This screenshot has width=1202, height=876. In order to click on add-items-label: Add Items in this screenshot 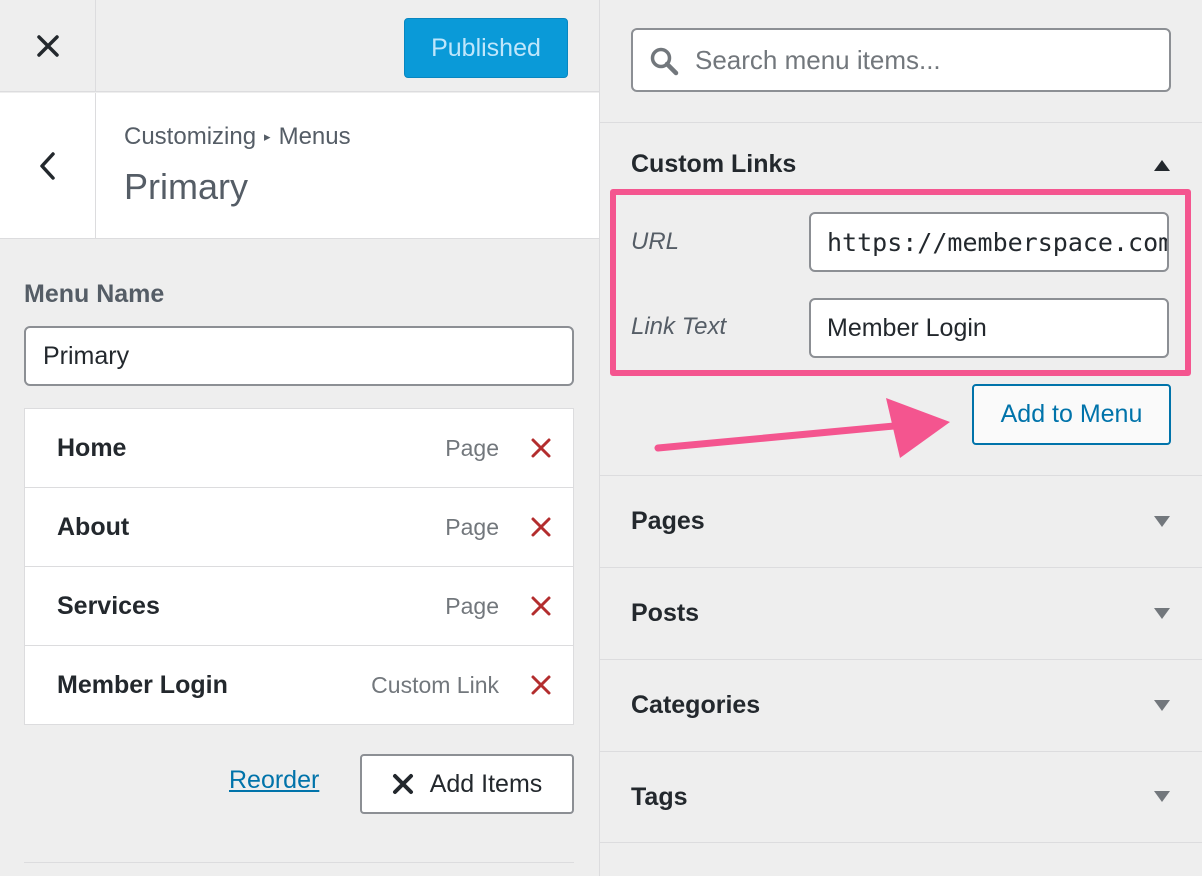, I will do `click(486, 783)`.